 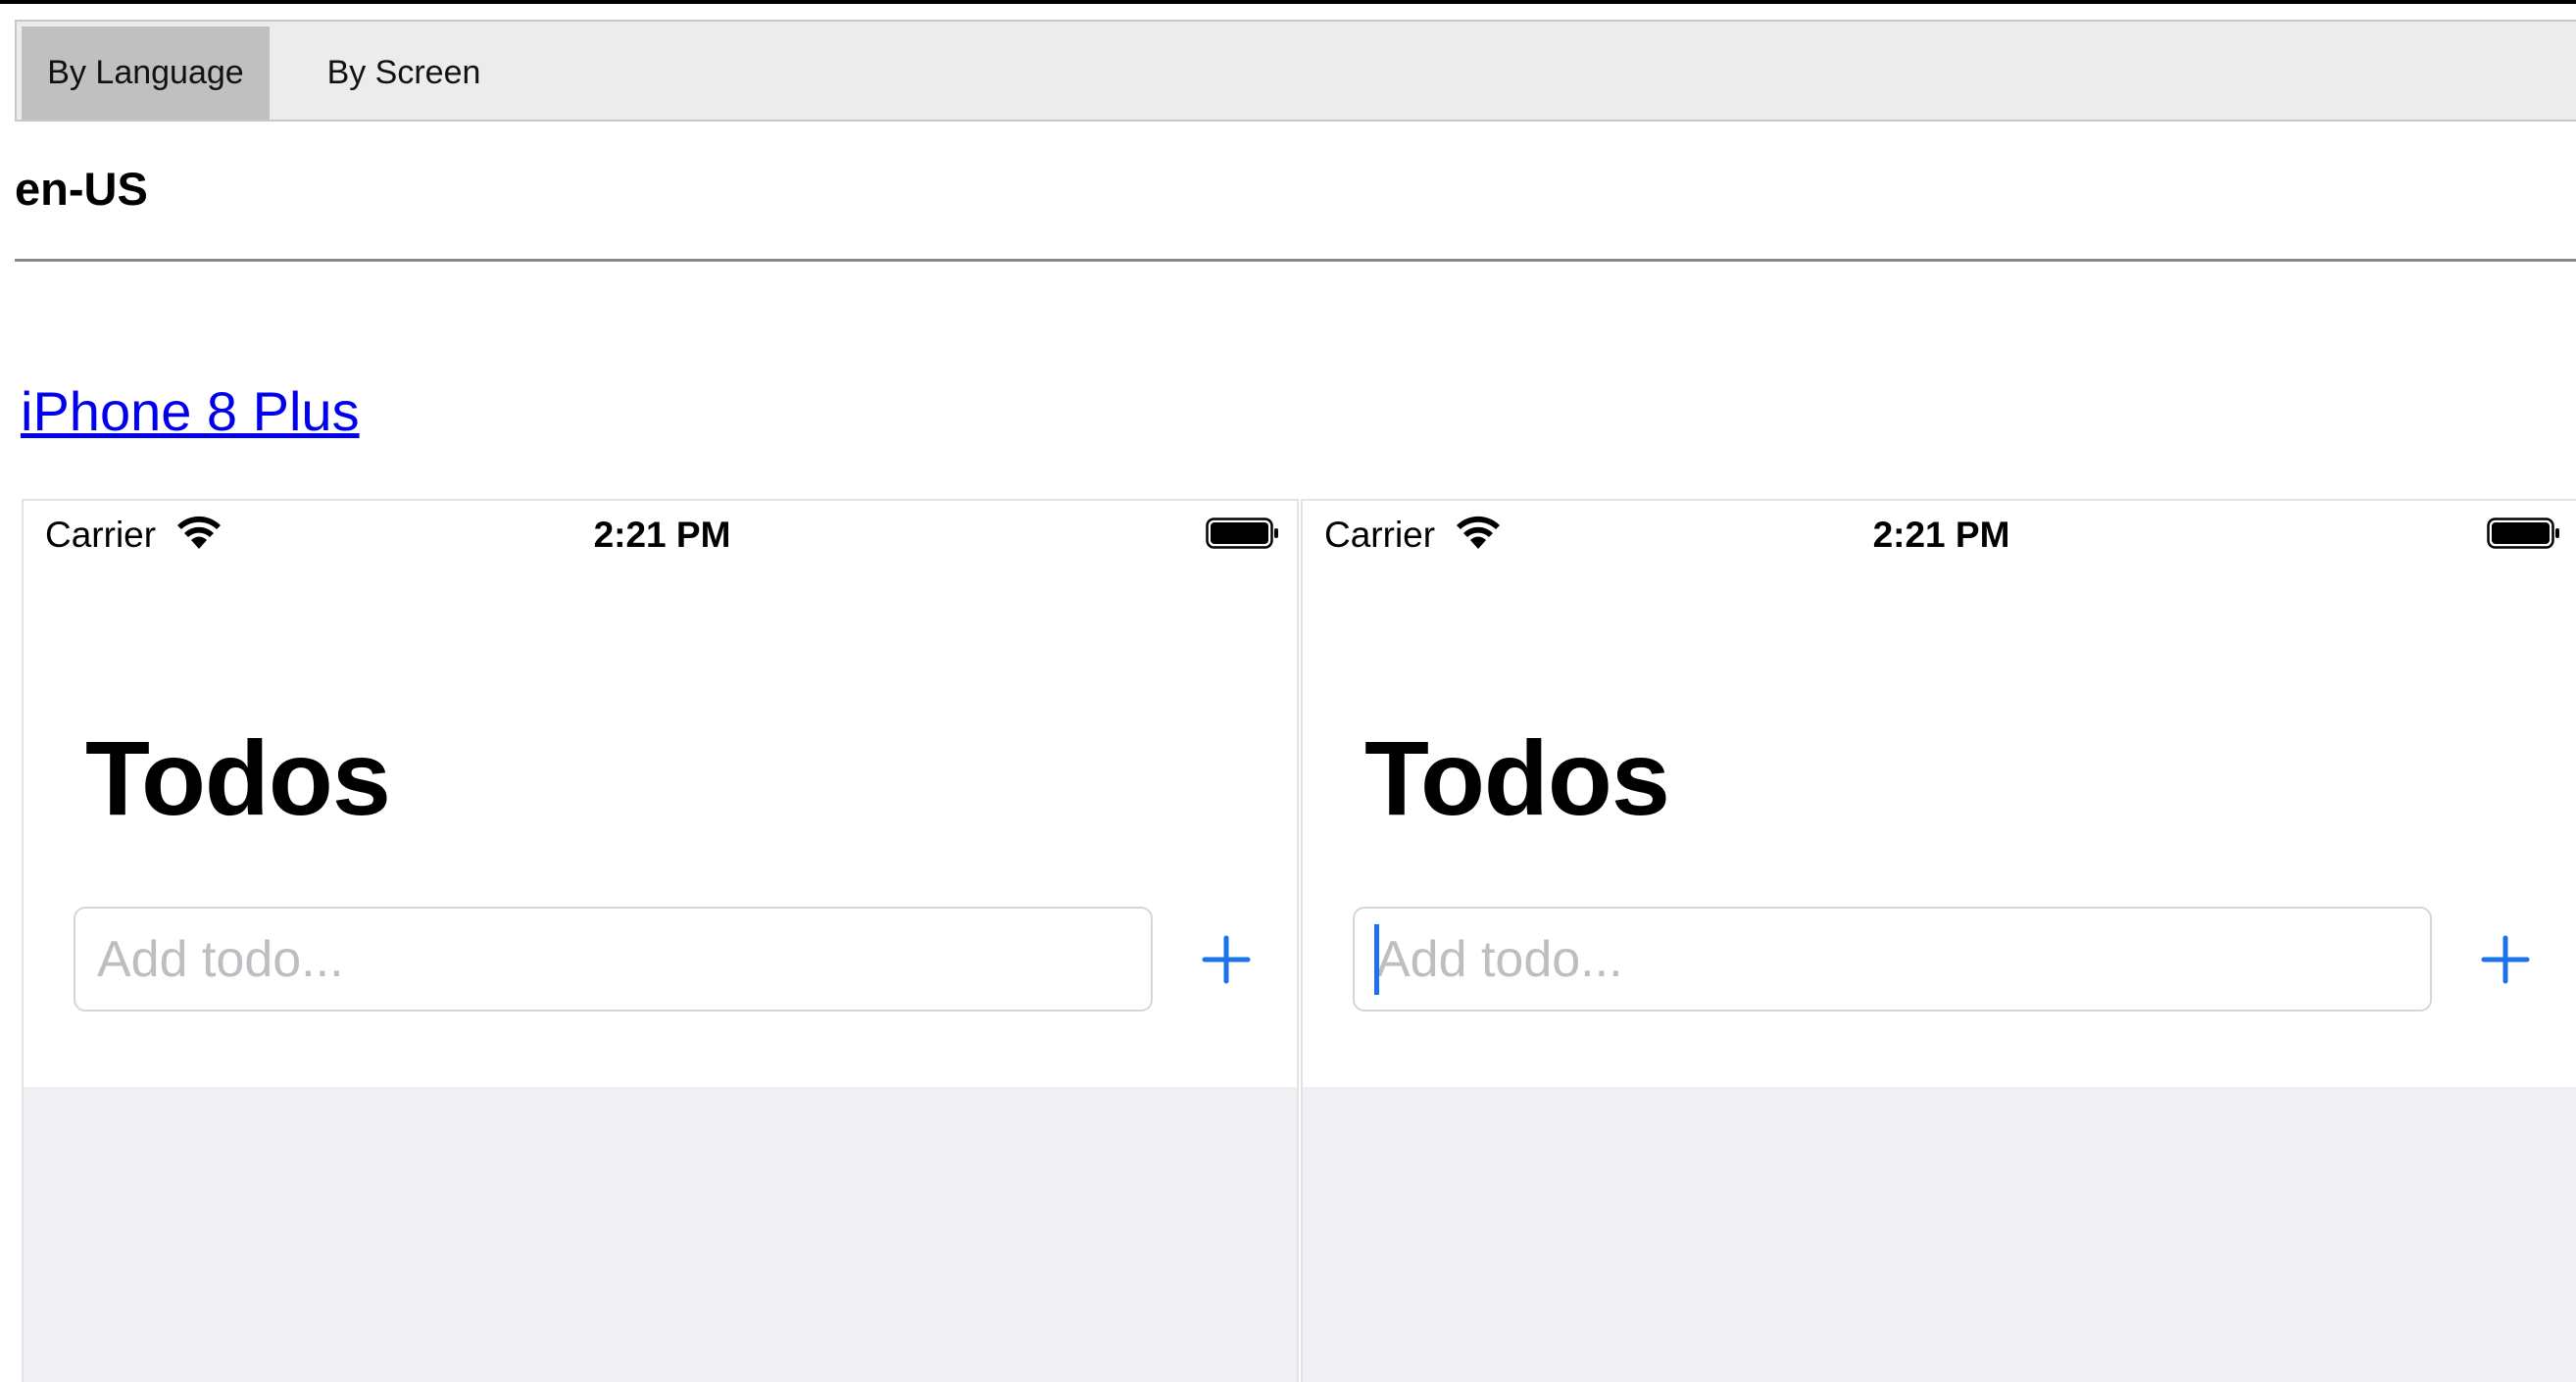 What do you see at coordinates (1295, 71) in the screenshot?
I see `view-mode-tabbar: By Language By Screen` at bounding box center [1295, 71].